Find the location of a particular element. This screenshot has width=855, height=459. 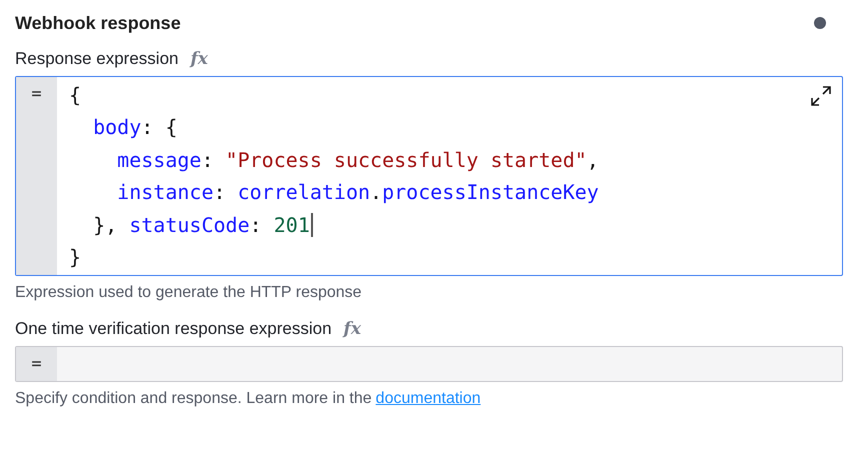

section-title: Webhook response is located at coordinates (98, 23).